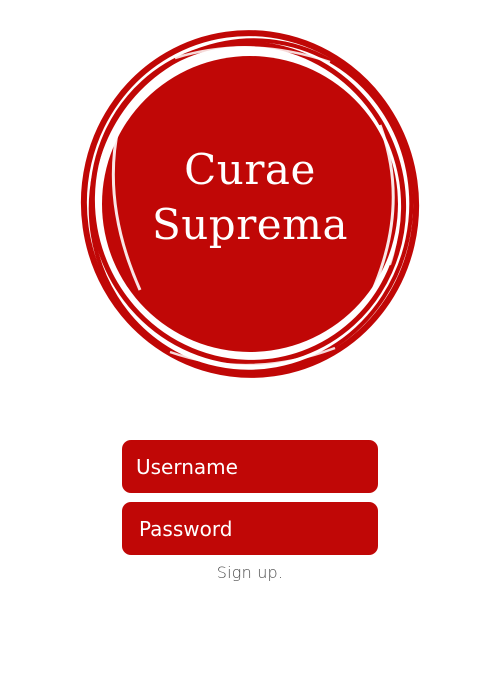  What do you see at coordinates (250, 169) in the screenshot?
I see `brand-name-line-1: Curae` at bounding box center [250, 169].